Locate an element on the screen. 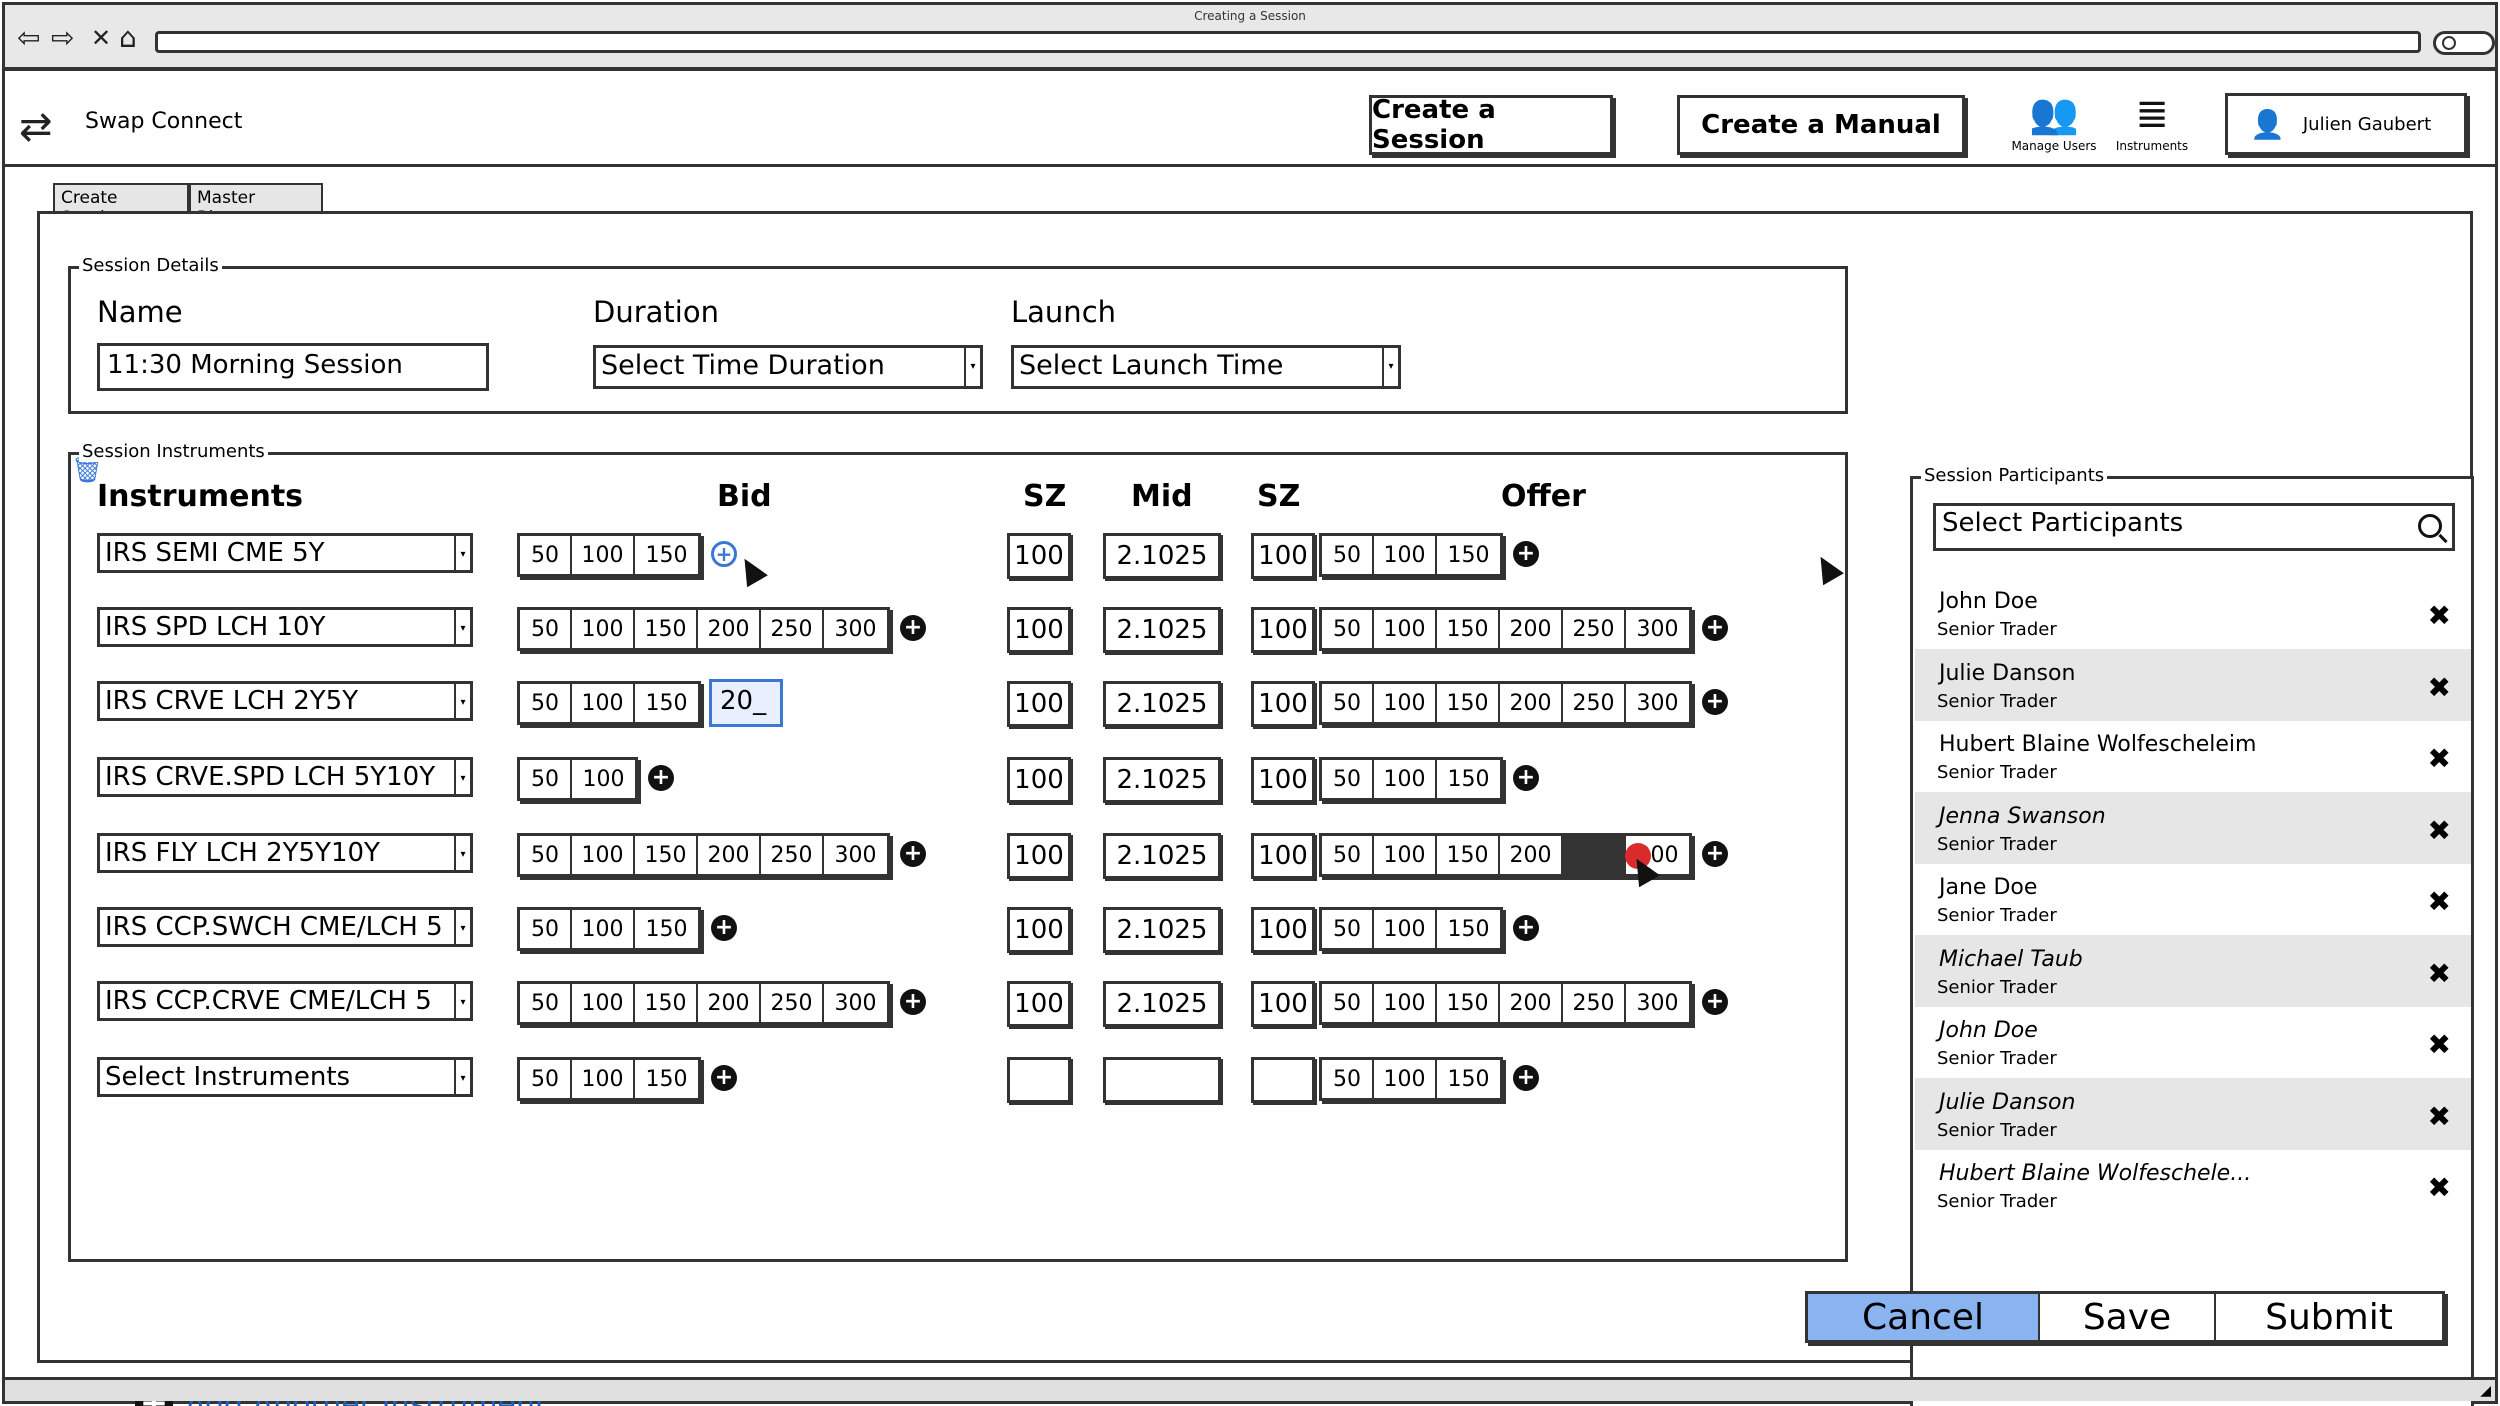 The image size is (2500, 1406). save-button: Save is located at coordinates (2128, 1317).